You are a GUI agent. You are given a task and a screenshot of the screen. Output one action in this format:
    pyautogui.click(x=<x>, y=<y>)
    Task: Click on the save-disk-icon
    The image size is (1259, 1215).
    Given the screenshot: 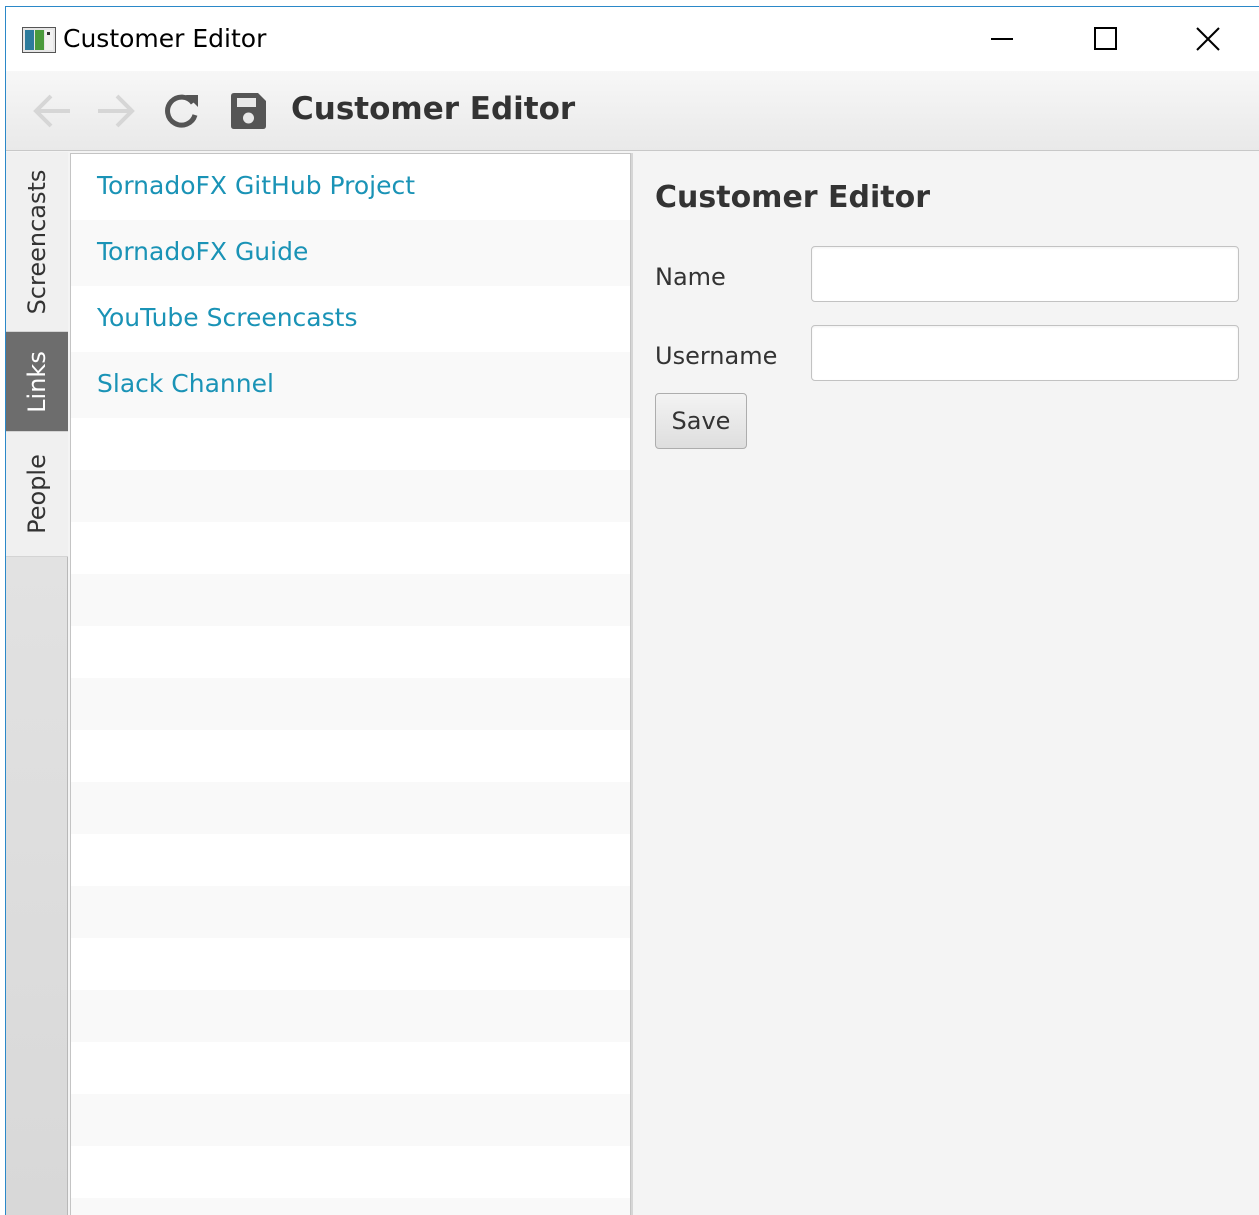 What is the action you would take?
    pyautogui.click(x=248, y=111)
    